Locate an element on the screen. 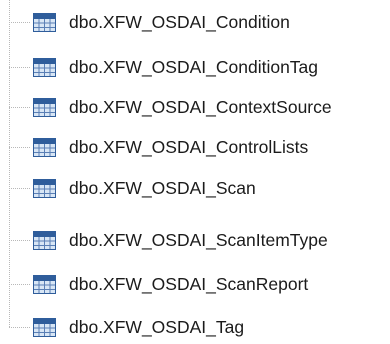 The image size is (390, 344). table-name: dbo.XFW_OSDAI_Condition is located at coordinates (179, 22).